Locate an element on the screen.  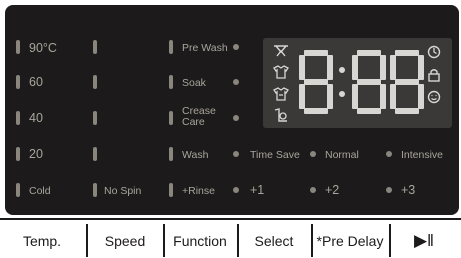
start-pause-button: ▶‖ is located at coordinates (424, 241).